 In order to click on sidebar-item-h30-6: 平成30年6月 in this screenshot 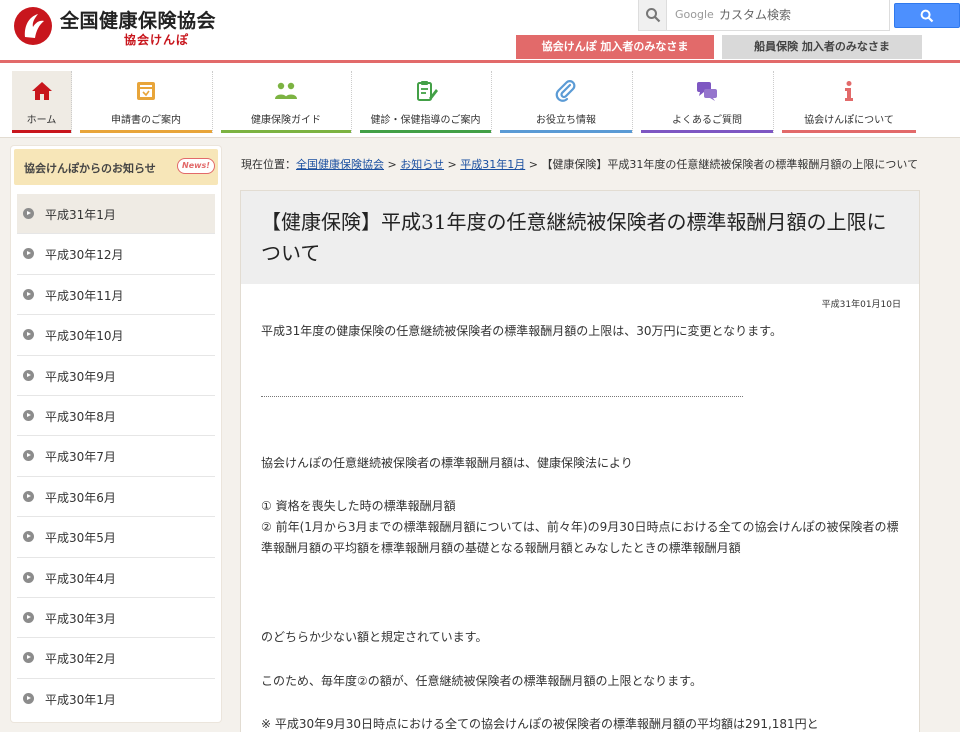, I will do `click(116, 497)`.